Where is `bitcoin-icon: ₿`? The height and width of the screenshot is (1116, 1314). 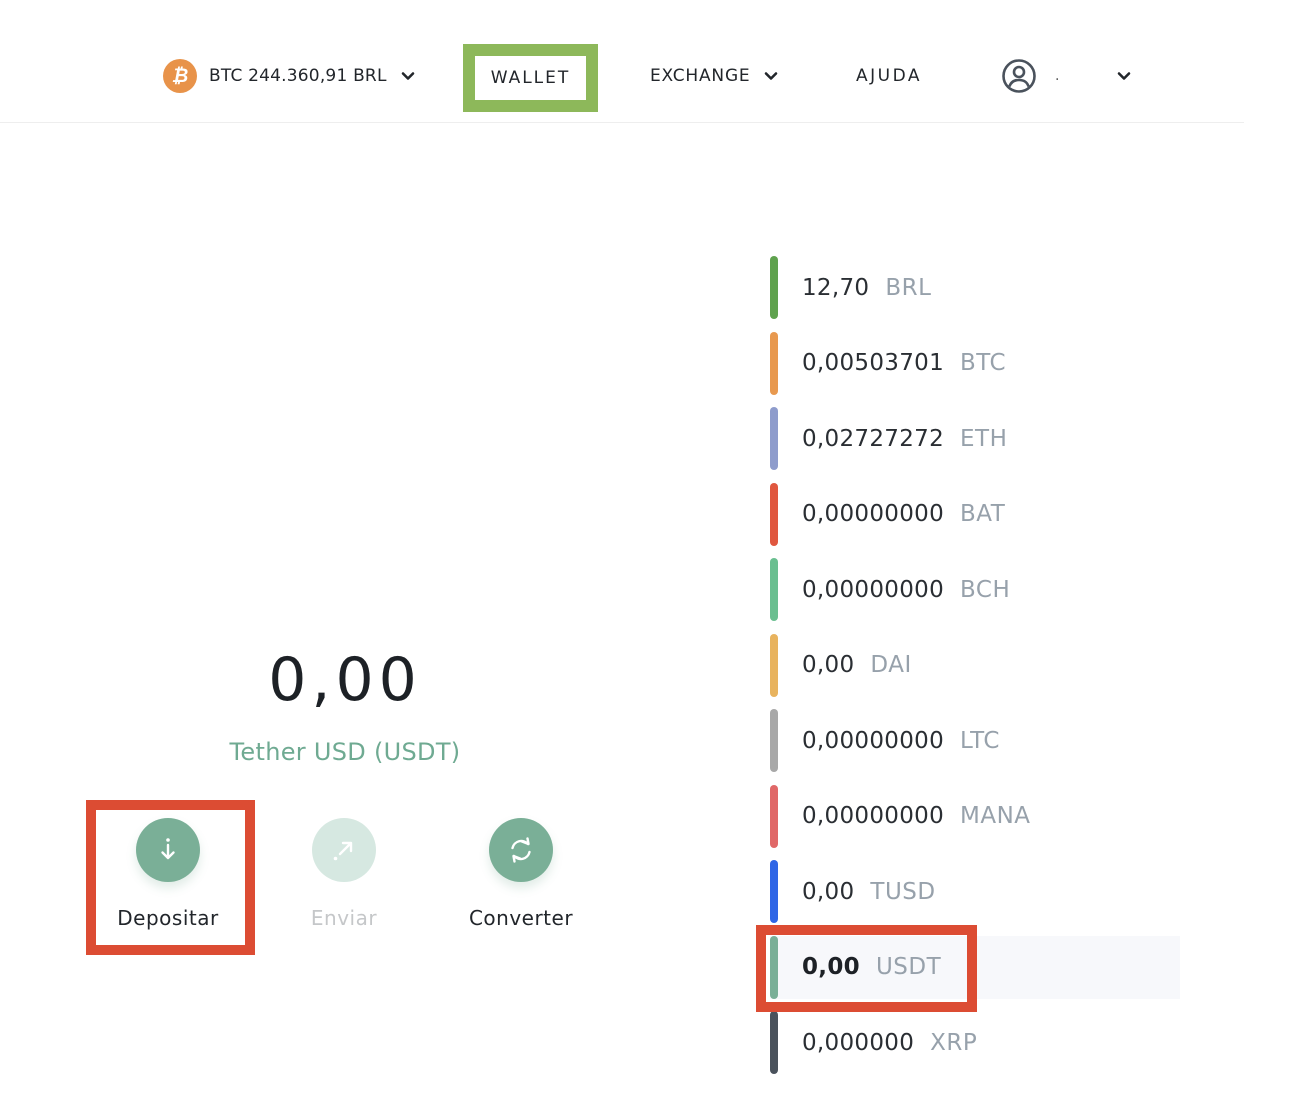
bitcoin-icon: ₿ is located at coordinates (180, 76).